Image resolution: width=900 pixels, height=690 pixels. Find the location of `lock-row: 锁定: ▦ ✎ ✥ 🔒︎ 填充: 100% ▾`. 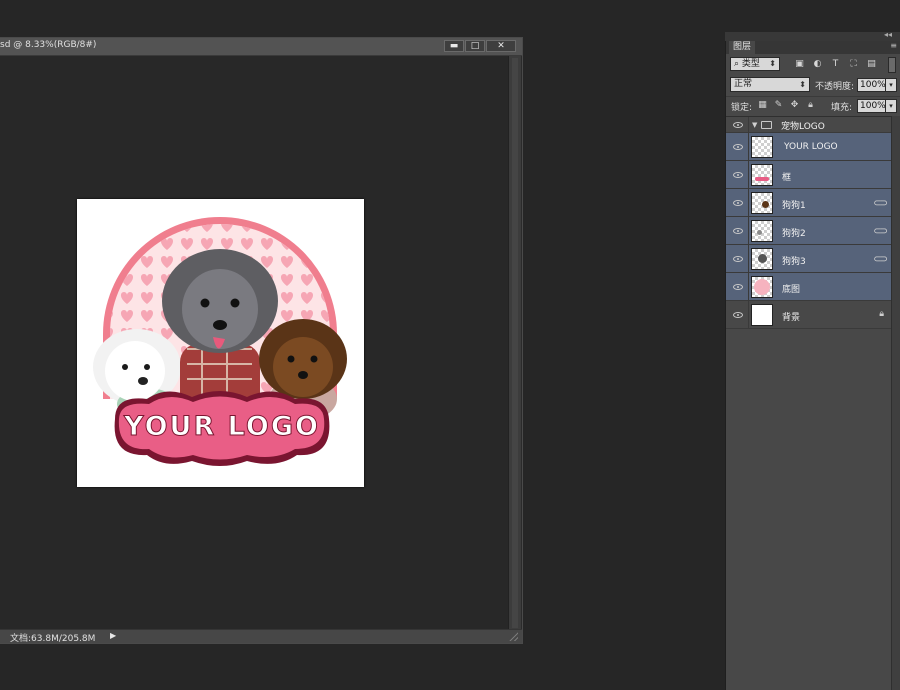

lock-row: 锁定: ▦ ✎ ✥ 🔒︎ 填充: 100% ▾ is located at coordinates (813, 105).